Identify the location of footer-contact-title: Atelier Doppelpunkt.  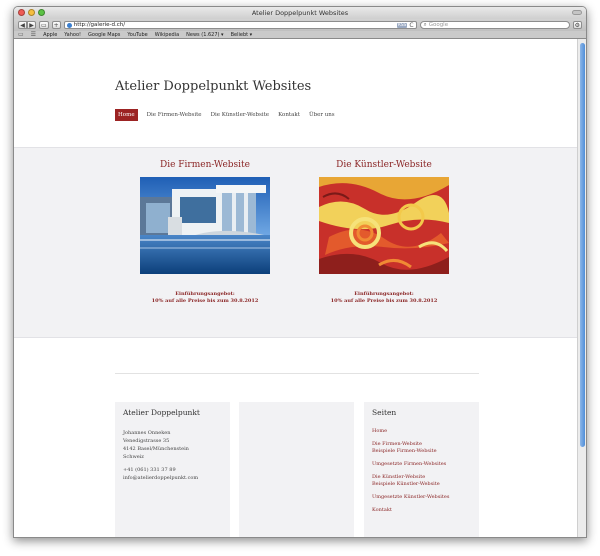
(161, 412).